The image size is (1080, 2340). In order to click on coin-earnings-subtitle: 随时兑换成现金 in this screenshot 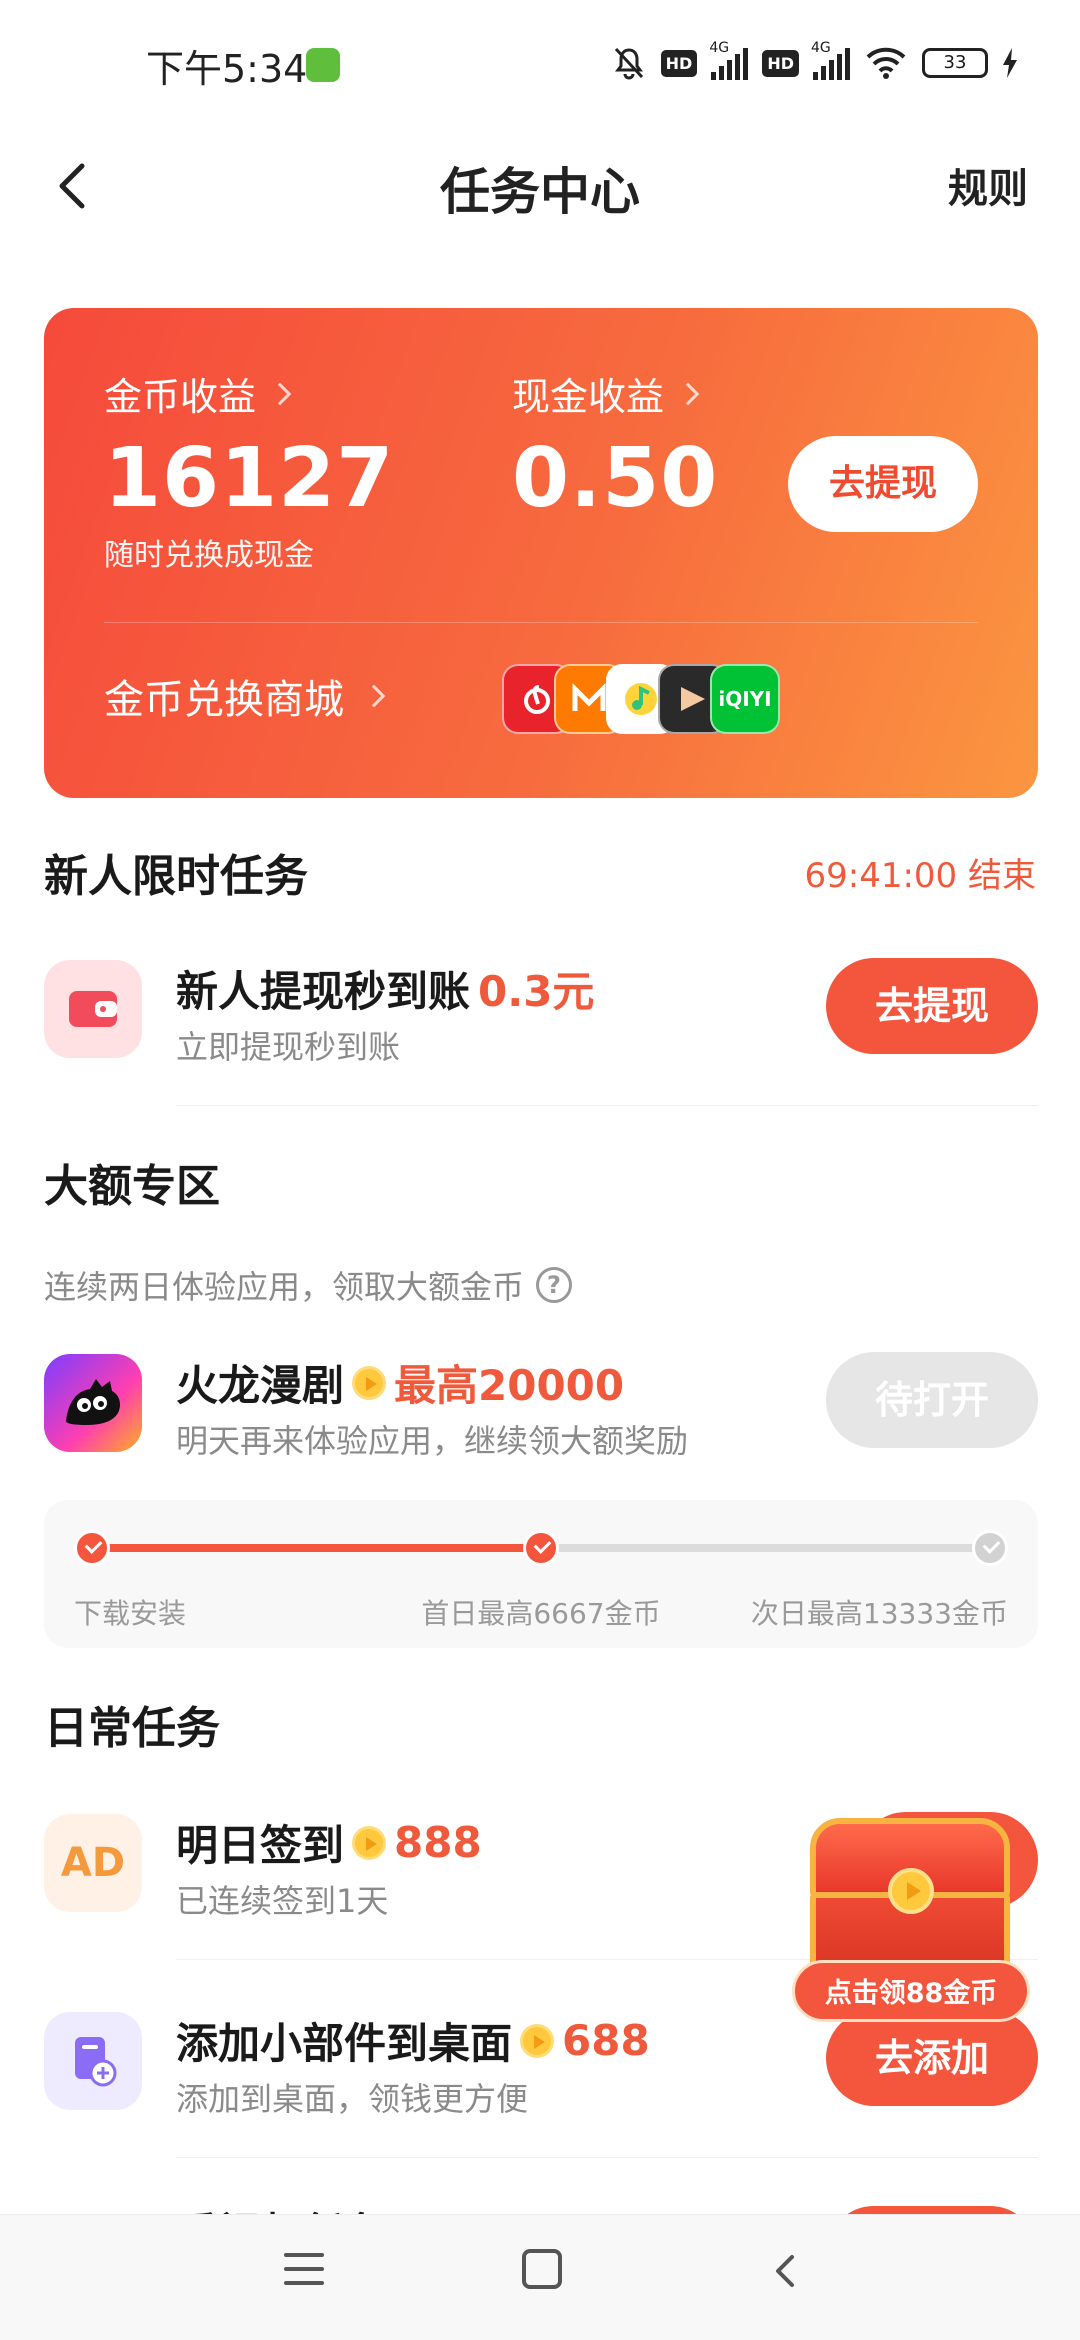, I will do `click(209, 555)`.